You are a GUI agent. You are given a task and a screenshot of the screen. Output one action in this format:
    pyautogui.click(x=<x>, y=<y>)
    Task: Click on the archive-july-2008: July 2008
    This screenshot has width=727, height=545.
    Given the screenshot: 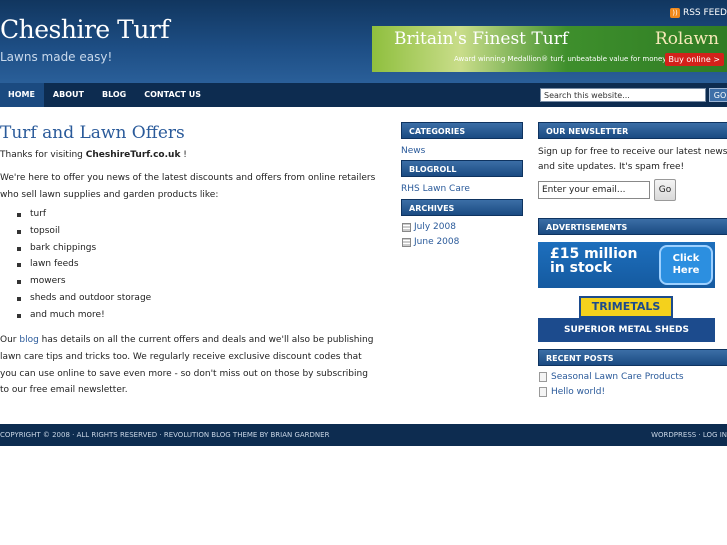 What is the action you would take?
    pyautogui.click(x=429, y=227)
    